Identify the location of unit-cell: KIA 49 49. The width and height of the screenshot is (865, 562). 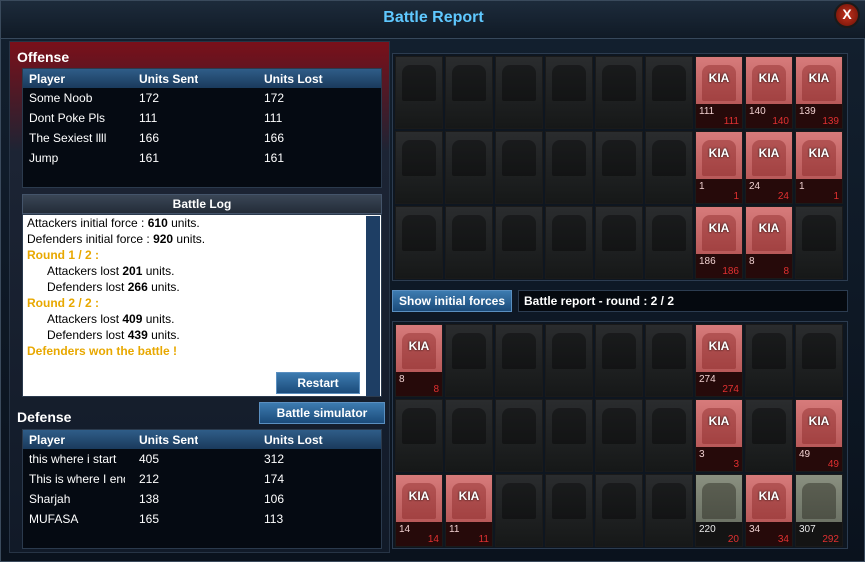
(819, 435).